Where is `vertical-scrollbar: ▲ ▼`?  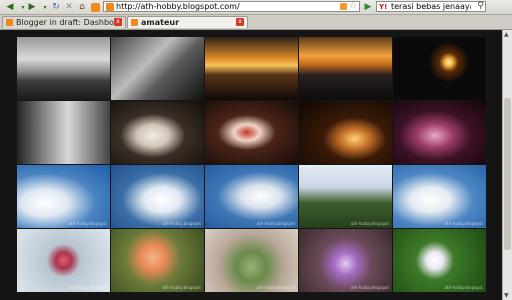 vertical-scrollbar: ▲ ▼ is located at coordinates (507, 165).